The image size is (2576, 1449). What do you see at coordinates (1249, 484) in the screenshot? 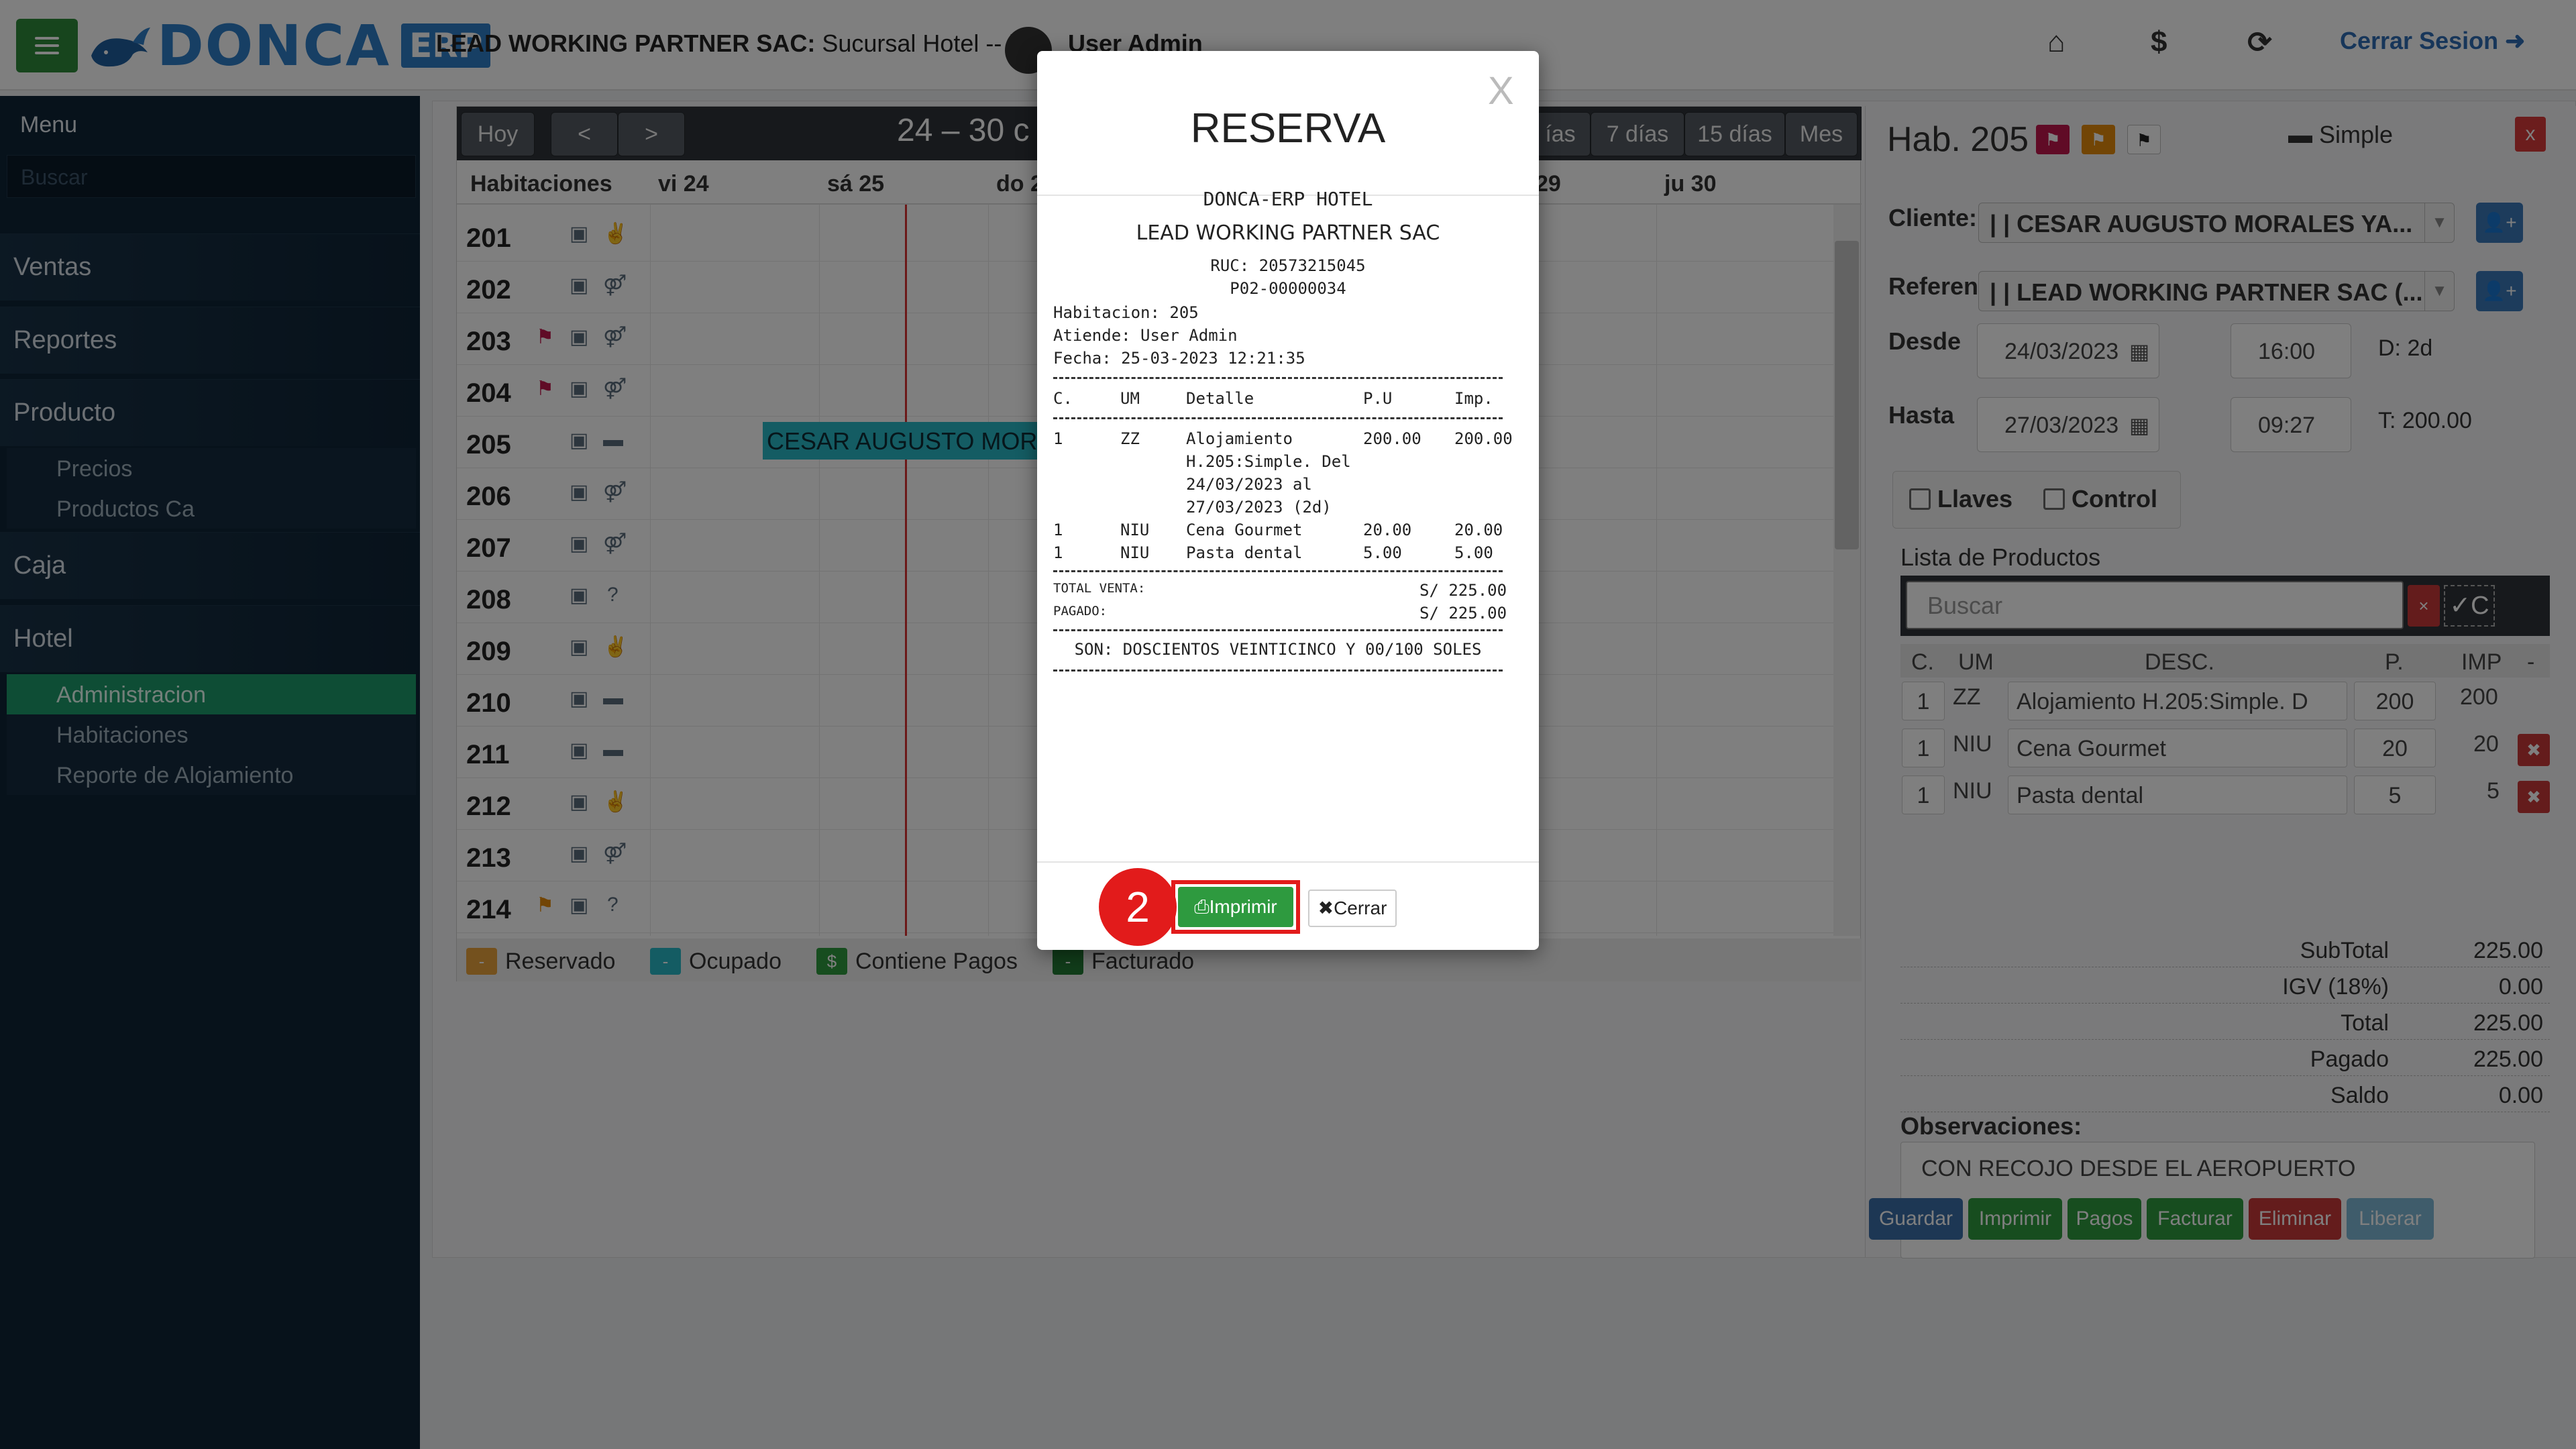
I see `receipt-line-detail: 24/03/2023 al` at bounding box center [1249, 484].